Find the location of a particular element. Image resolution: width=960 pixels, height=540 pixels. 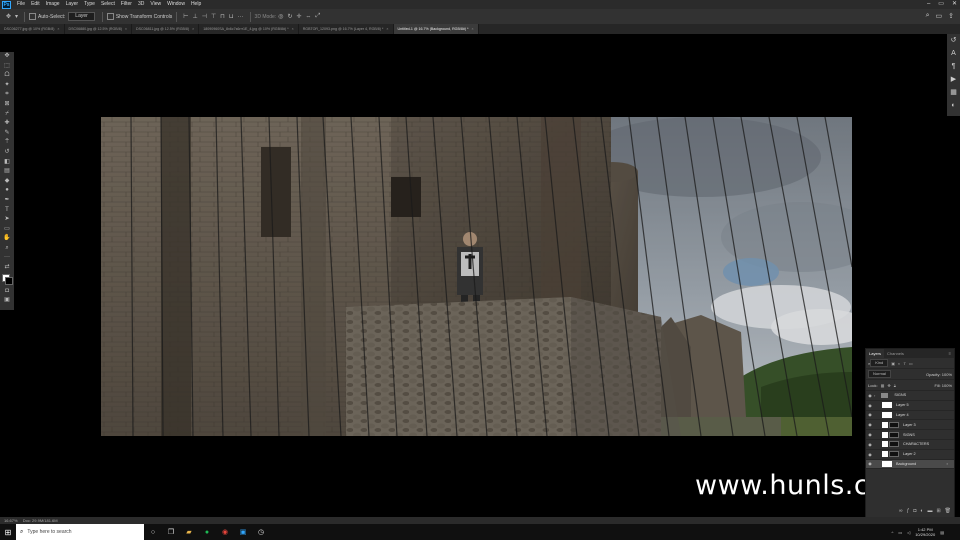

notifications-icon: ▤ is located at coordinates (942, 532).